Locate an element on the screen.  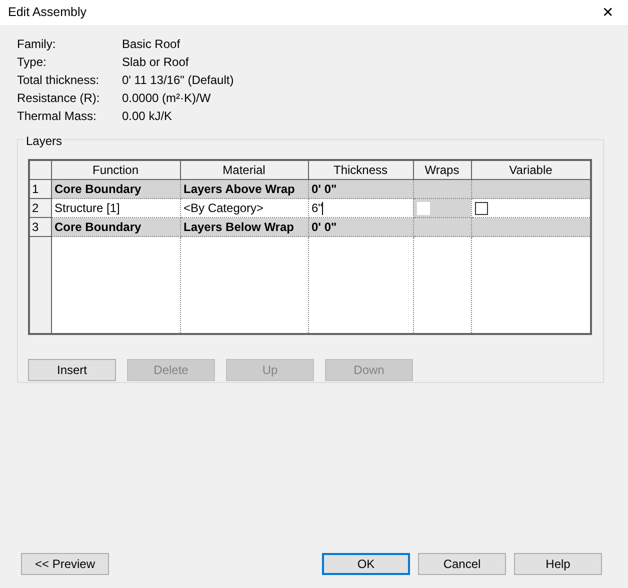
row-number: 1 is located at coordinates (40, 189).